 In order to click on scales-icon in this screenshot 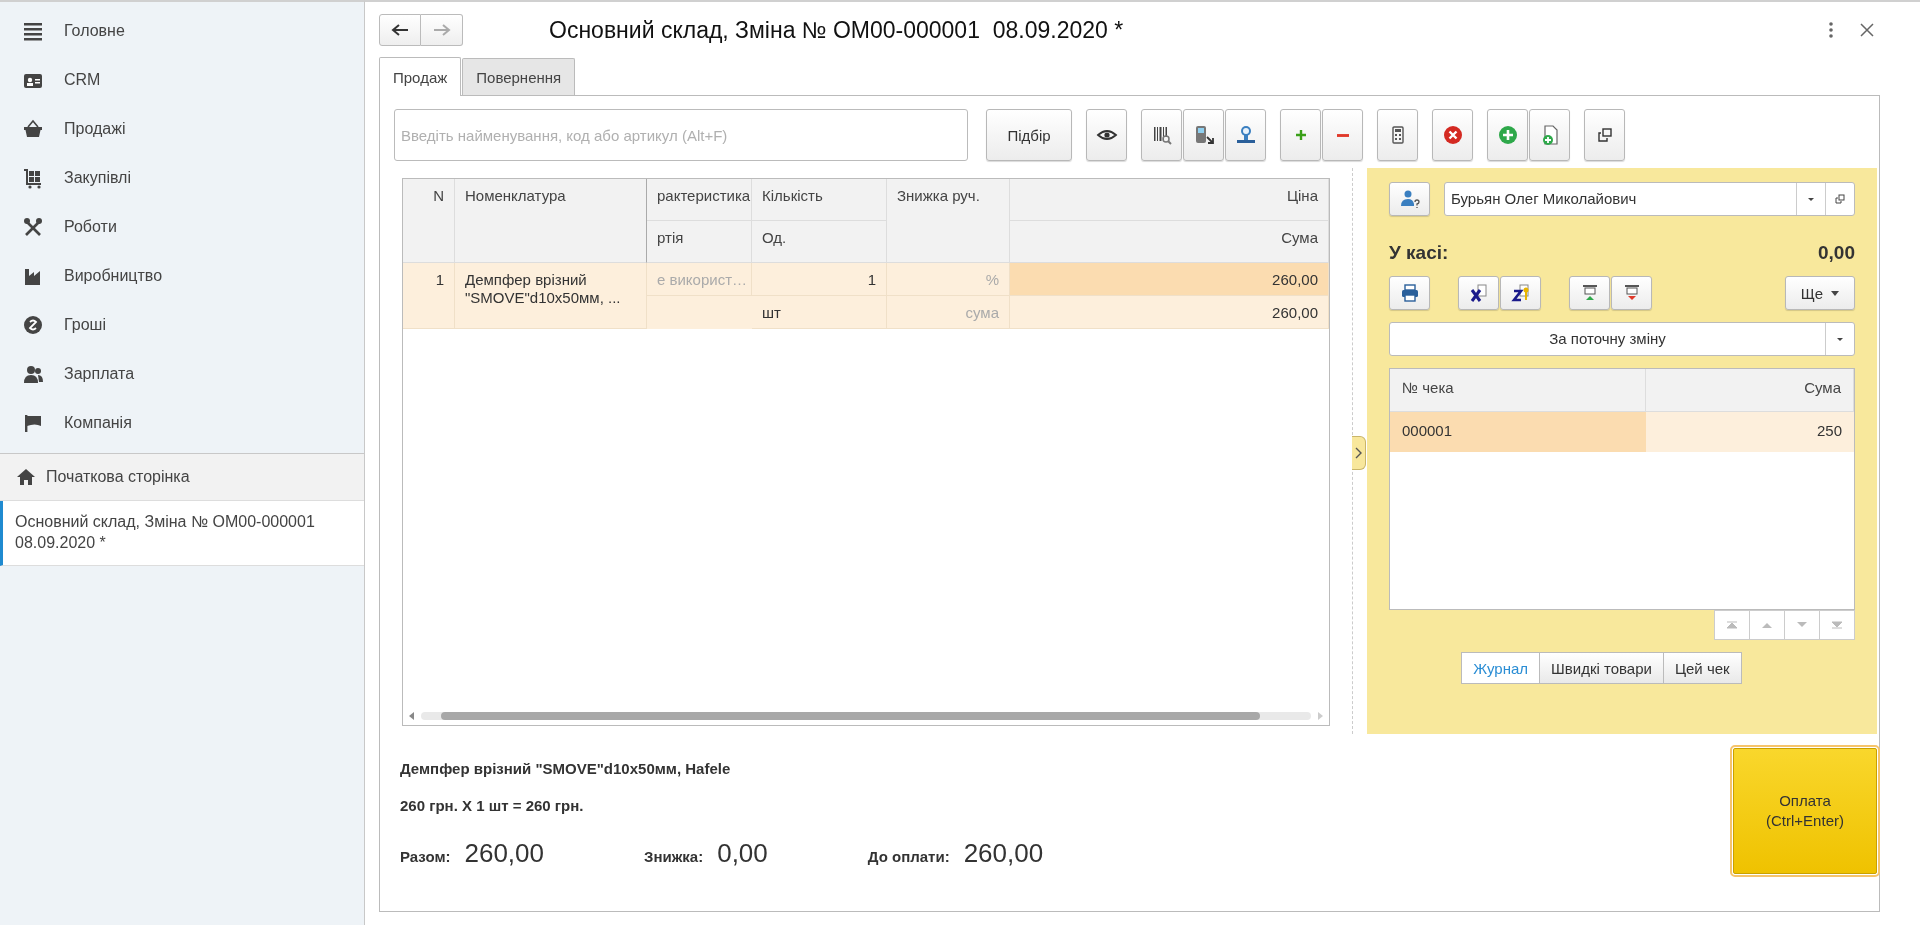, I will do `click(1245, 135)`.